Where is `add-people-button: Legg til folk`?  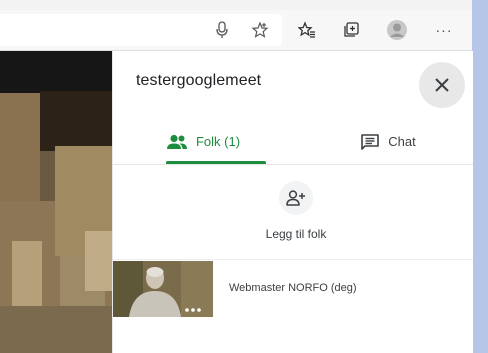
add-people-button: Legg til folk is located at coordinates (296, 216).